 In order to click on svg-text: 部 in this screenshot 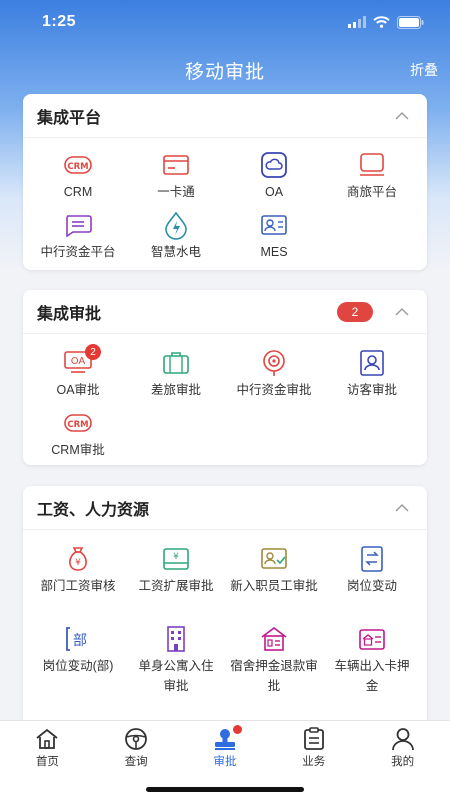, I will do `click(80, 641)`.